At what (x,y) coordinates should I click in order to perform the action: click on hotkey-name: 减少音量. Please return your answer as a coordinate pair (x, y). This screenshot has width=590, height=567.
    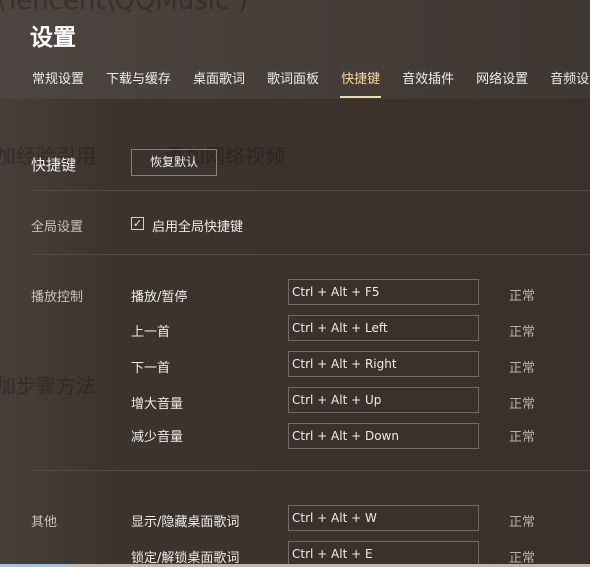
    Looking at the image, I should click on (157, 437).